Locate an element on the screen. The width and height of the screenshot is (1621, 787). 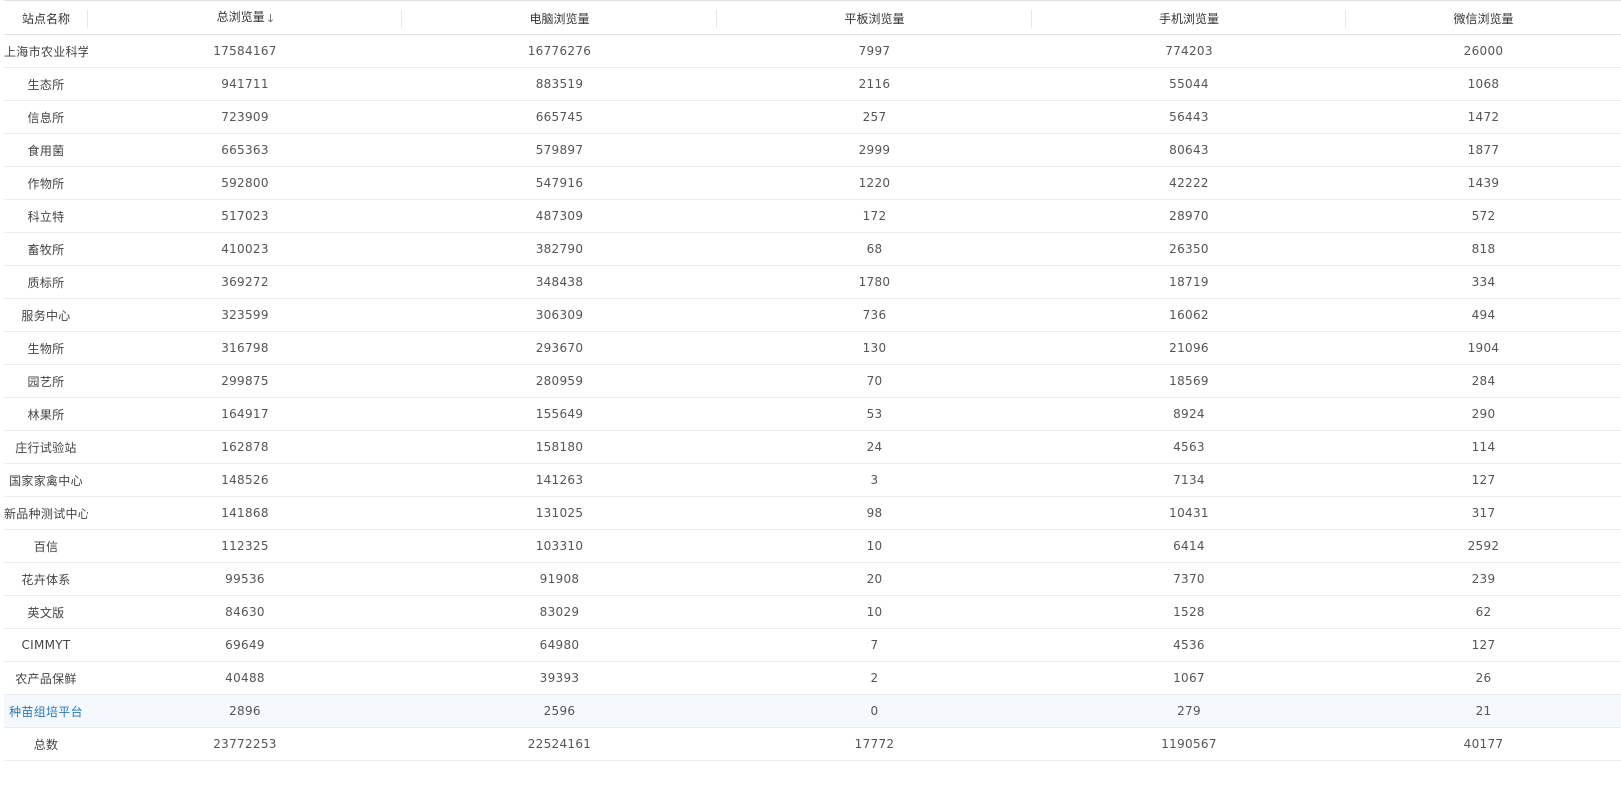
table-row: 总数 23772253 22524161 17772 1190567 40177 is located at coordinates (812, 744).